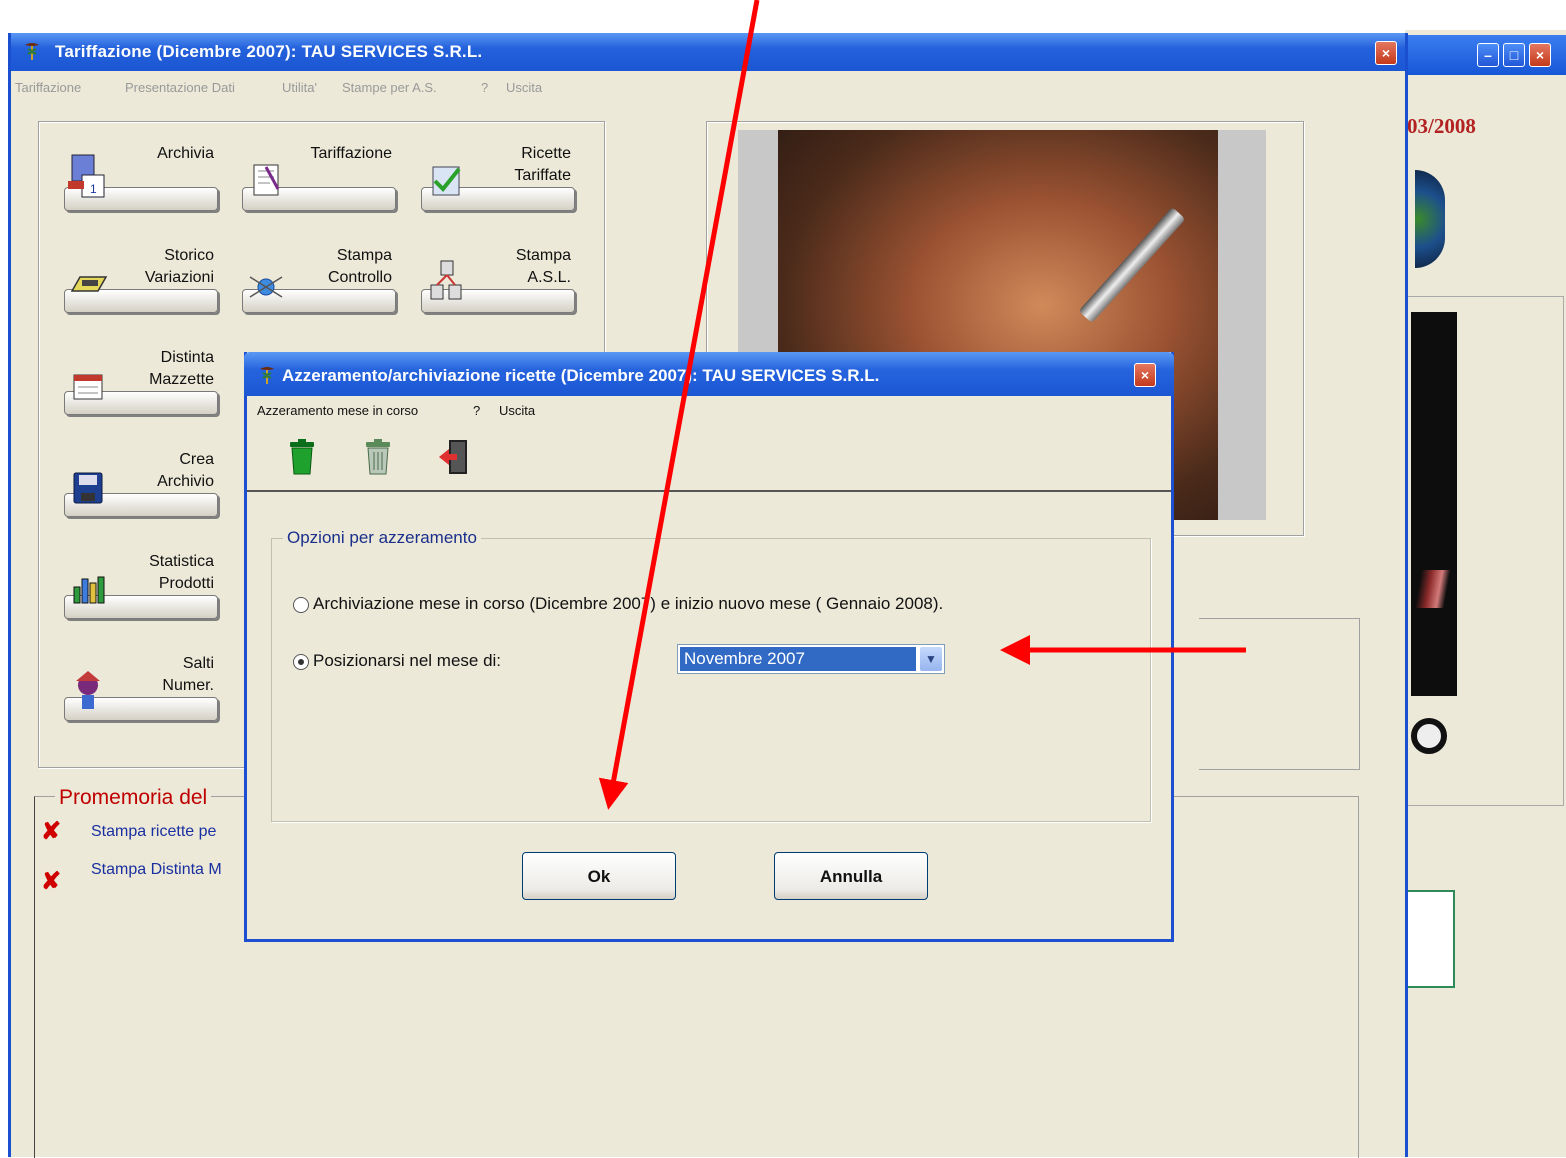 The image size is (1566, 1158). I want to click on dialog-close-button: ×, so click(1145, 375).